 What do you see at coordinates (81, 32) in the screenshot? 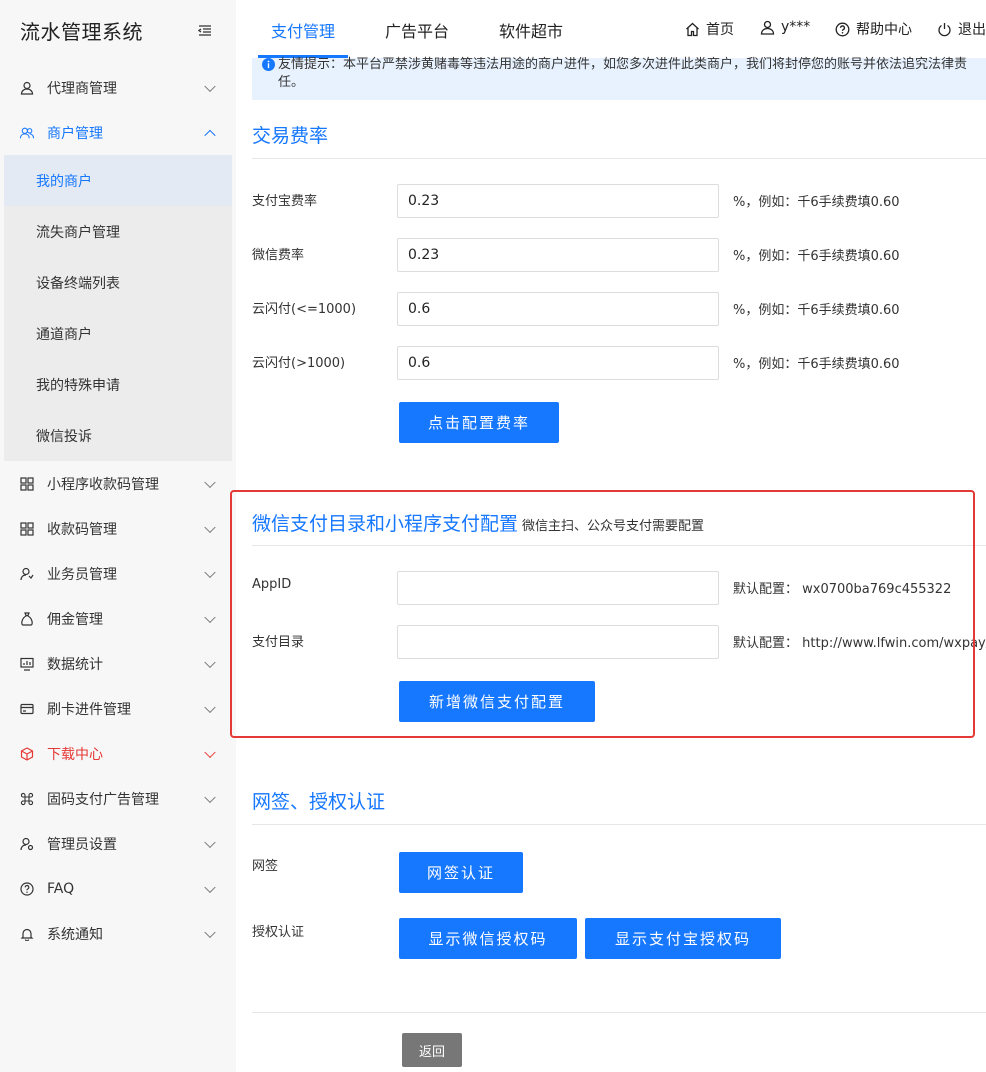
I see `app-title: 流水管理系统` at bounding box center [81, 32].